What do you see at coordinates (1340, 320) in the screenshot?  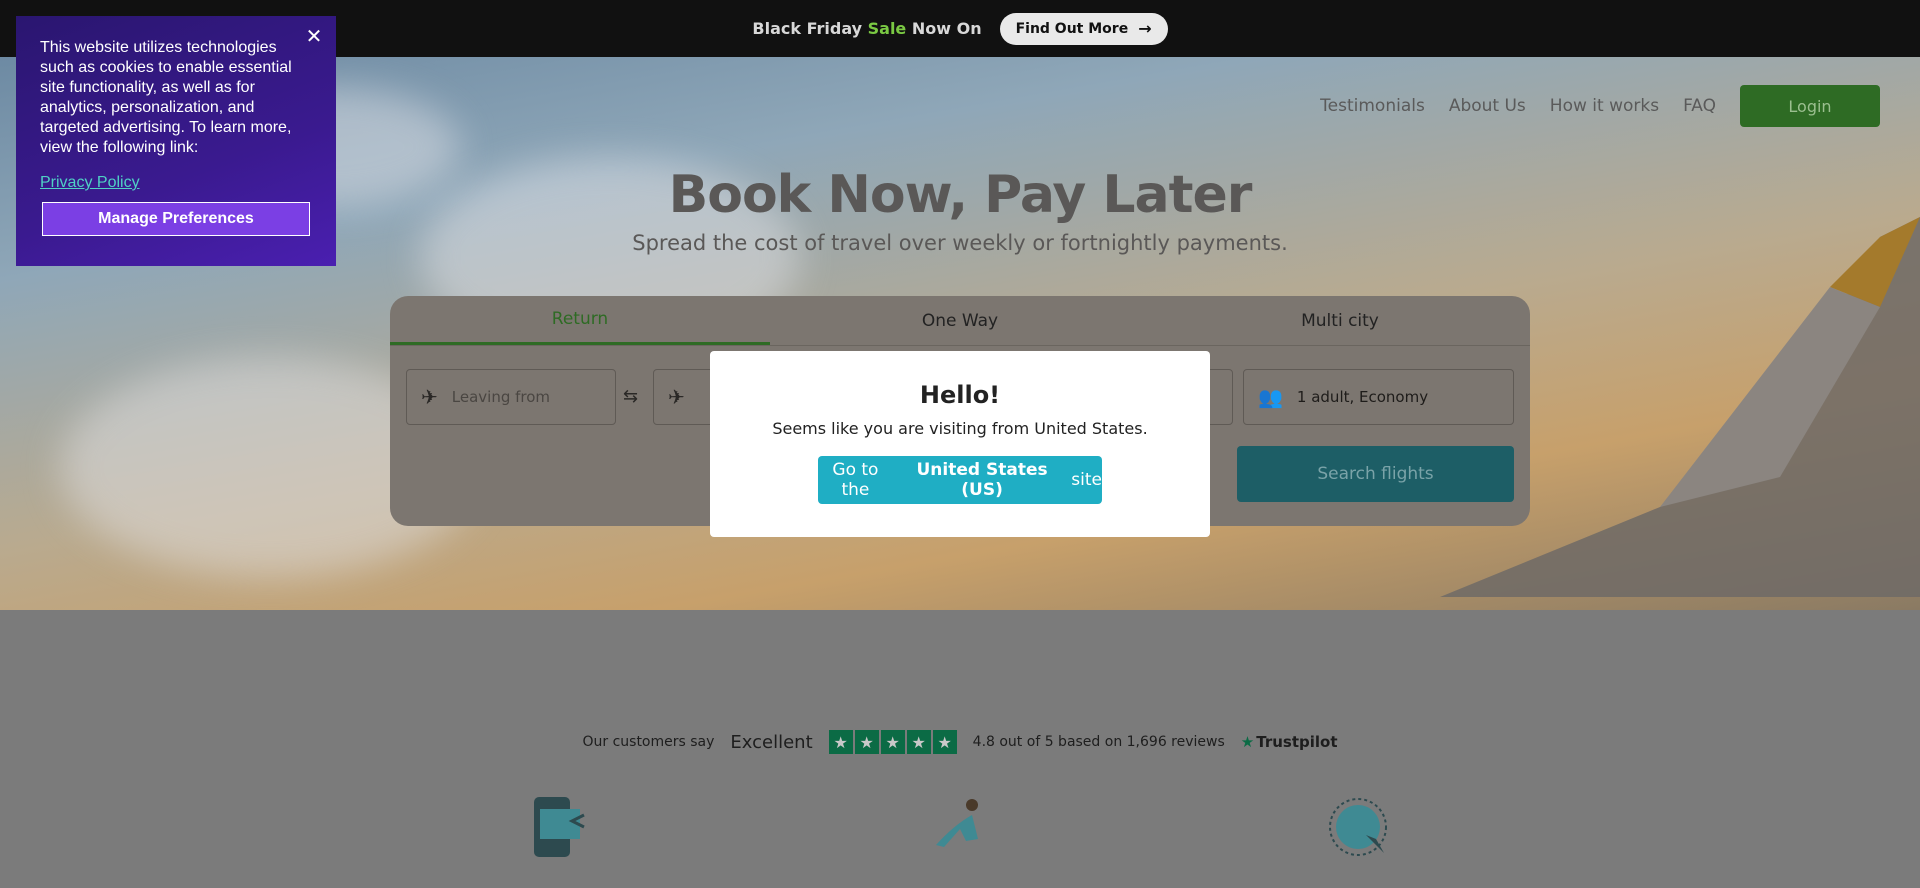 I see `tab-multi-city: Multi city` at bounding box center [1340, 320].